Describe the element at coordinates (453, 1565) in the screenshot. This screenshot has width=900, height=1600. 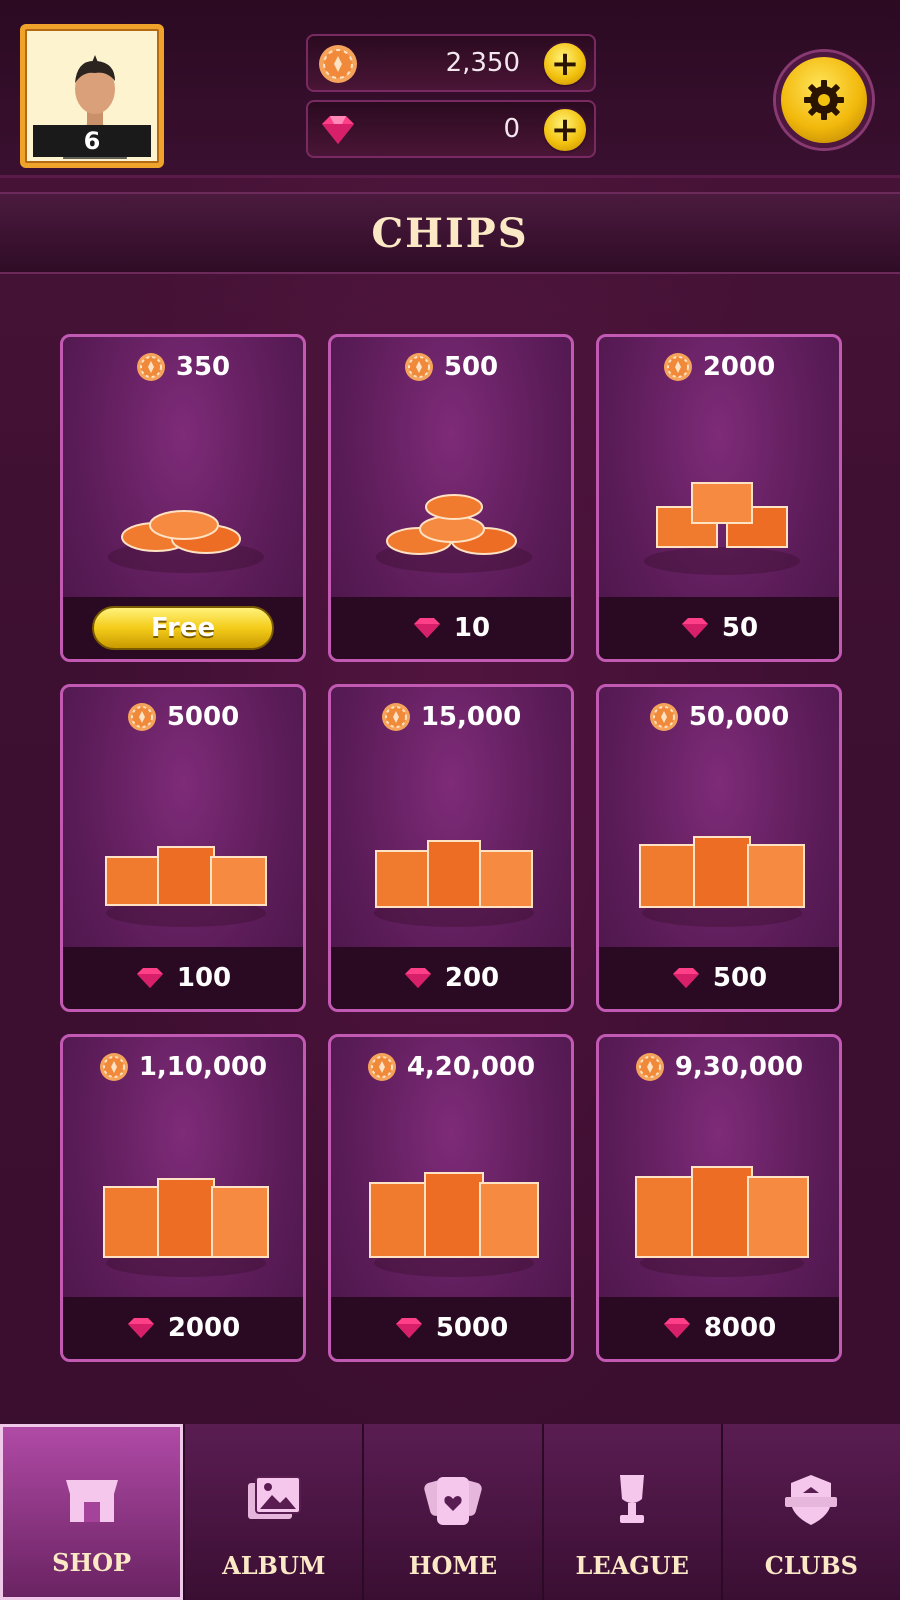
I see `nav-label: HOME` at that location.